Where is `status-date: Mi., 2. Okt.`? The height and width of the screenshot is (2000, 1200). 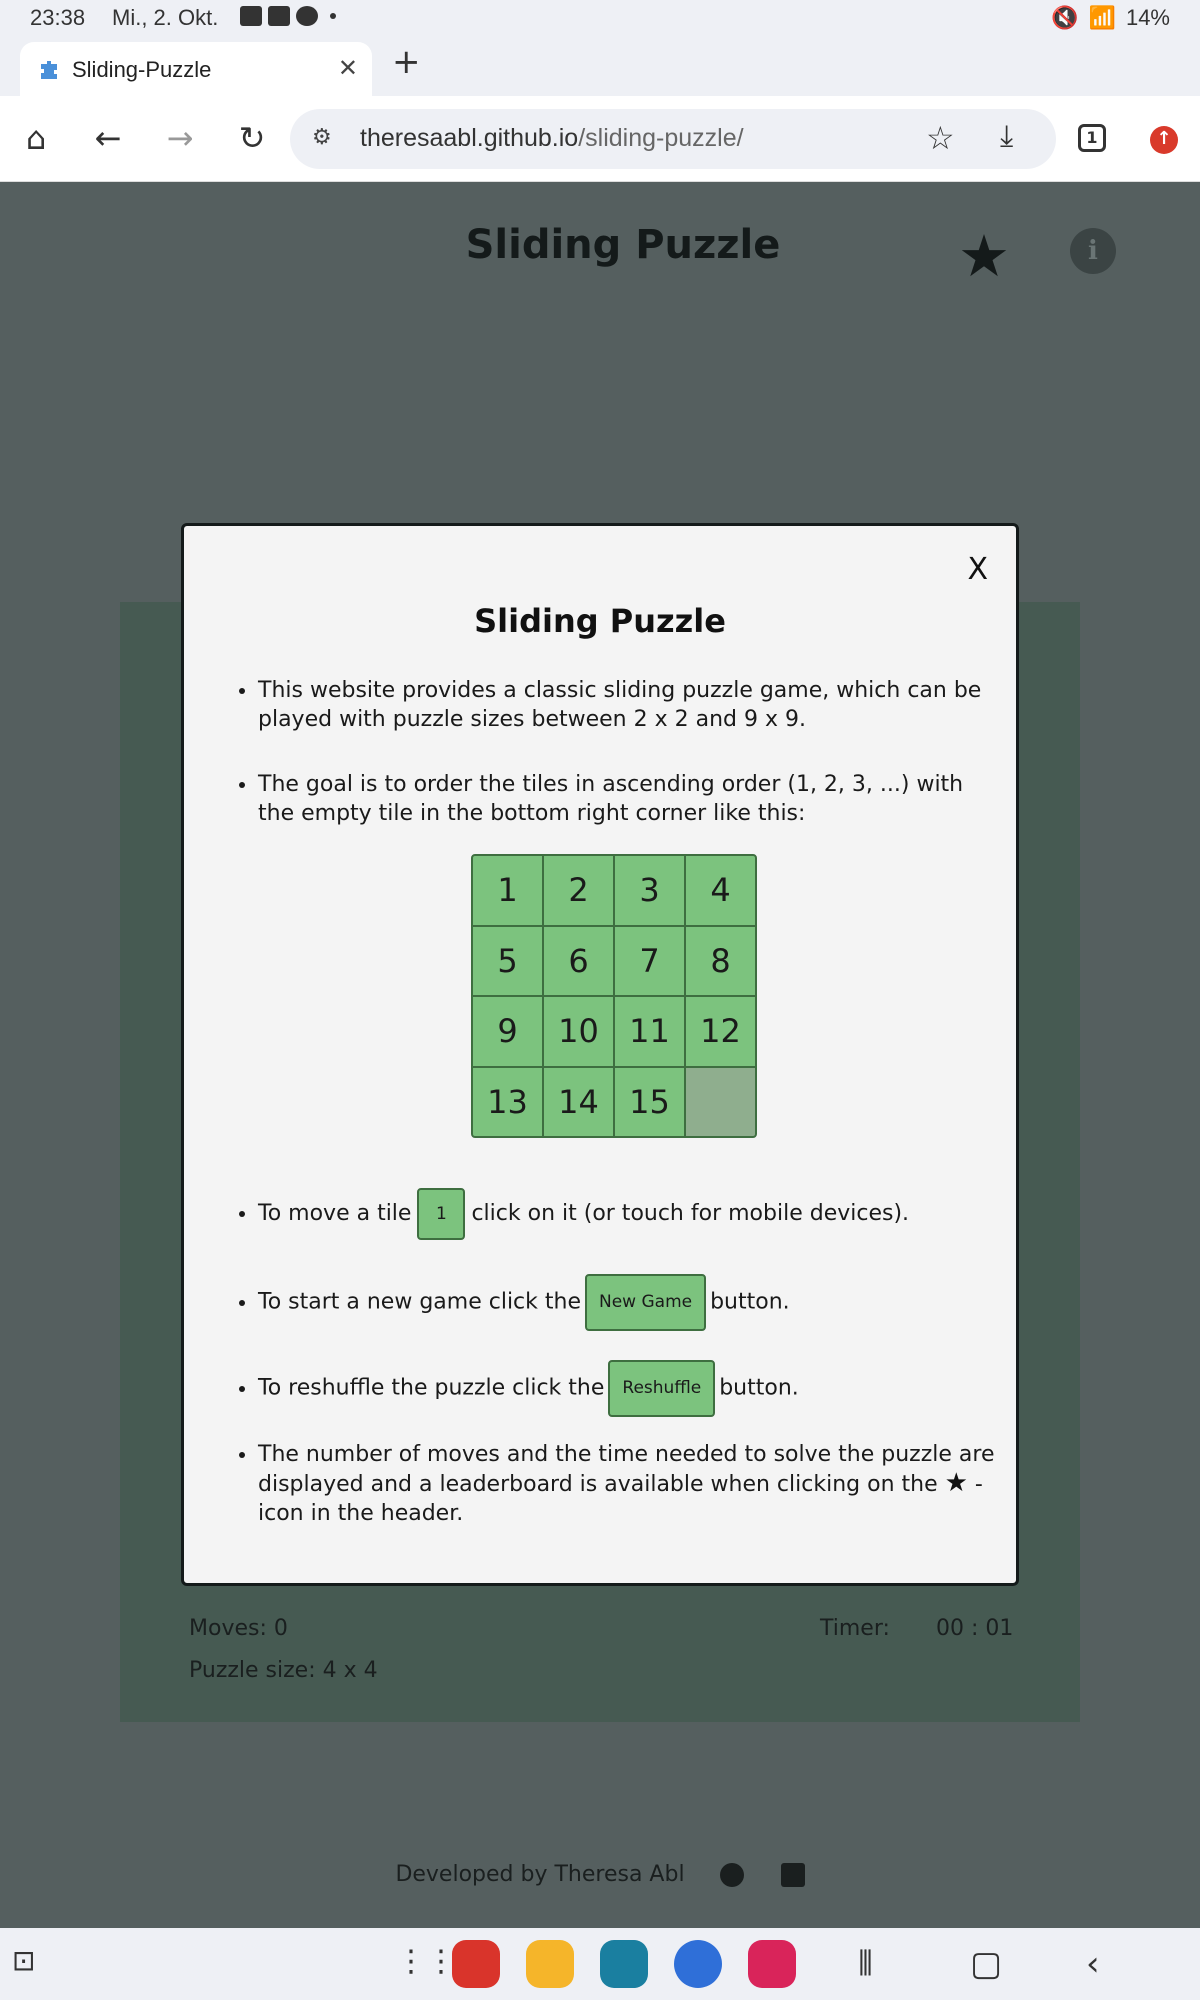
status-date: Mi., 2. Okt. is located at coordinates (165, 17).